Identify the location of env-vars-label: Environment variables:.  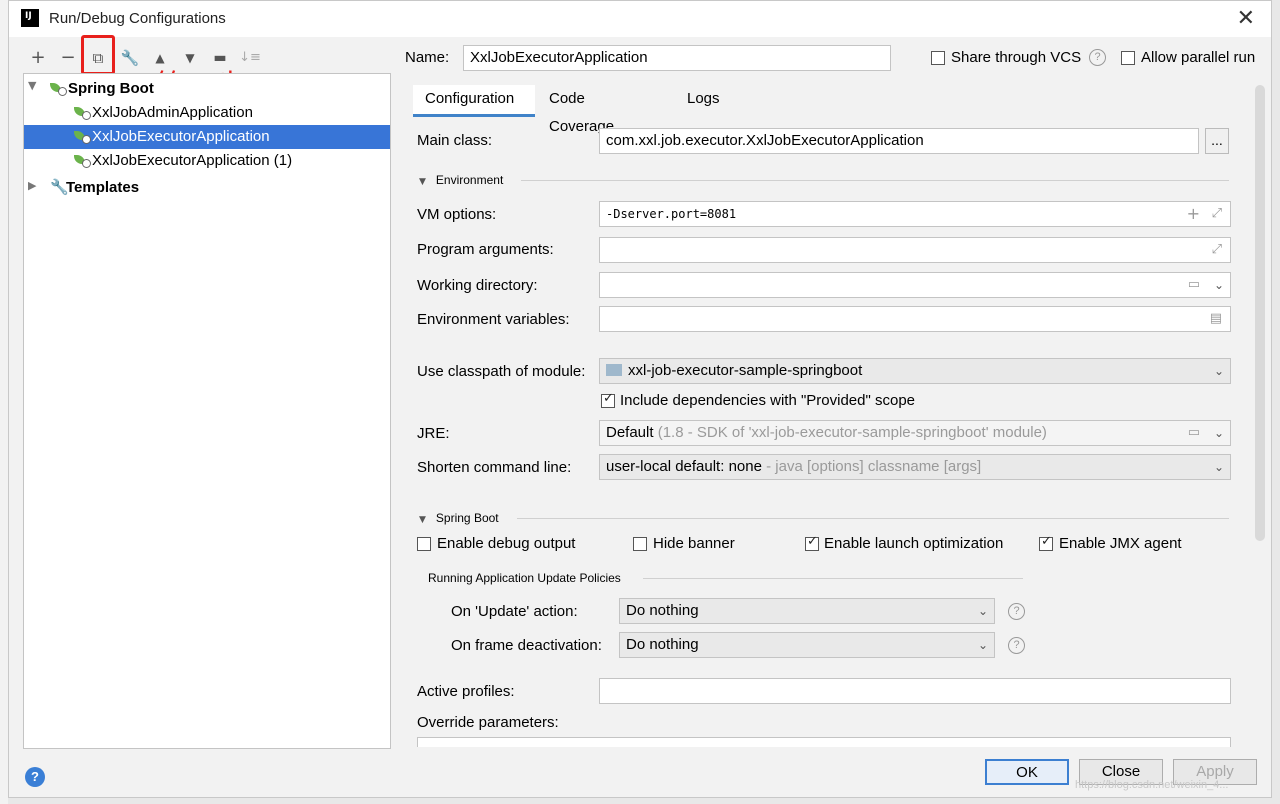
(493, 319).